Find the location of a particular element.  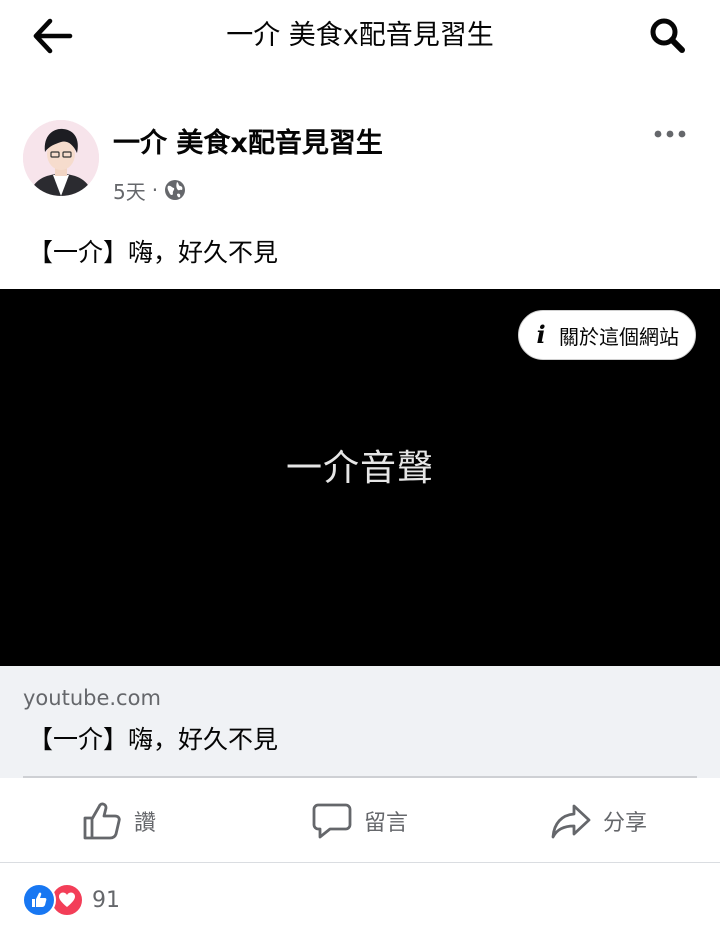

avatar is located at coordinates (61, 158).